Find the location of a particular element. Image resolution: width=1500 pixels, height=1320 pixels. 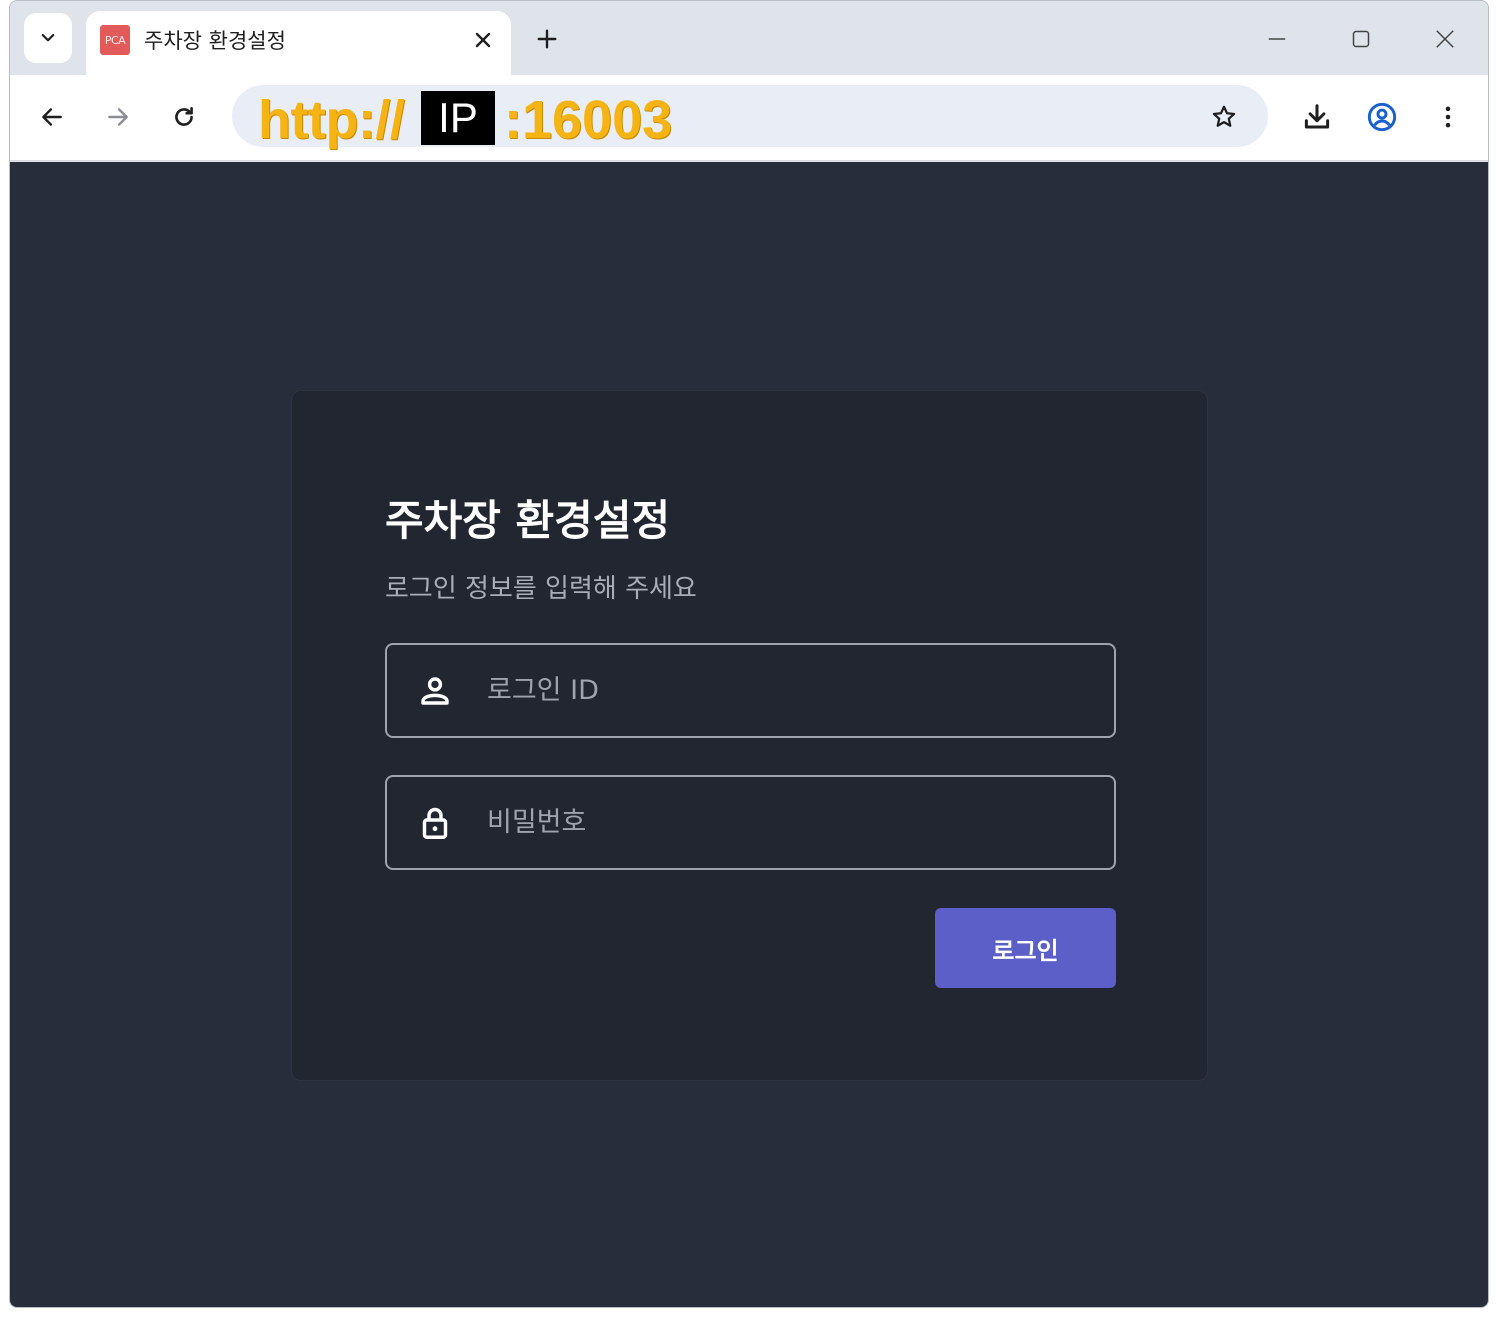

star-icon is located at coordinates (1224, 116).